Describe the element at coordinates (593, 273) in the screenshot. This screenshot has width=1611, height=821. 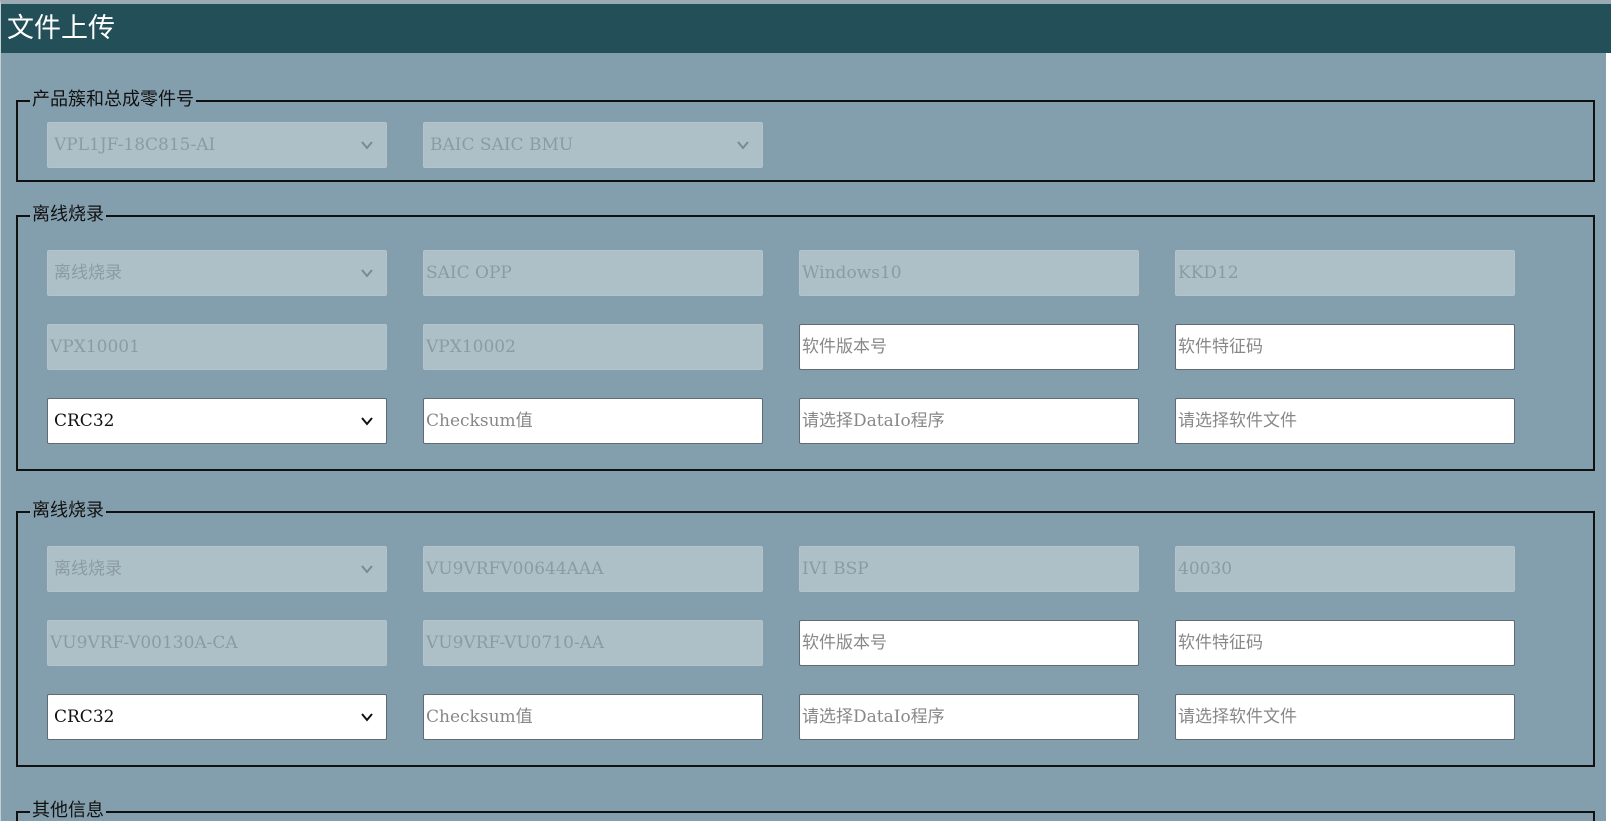
I see `platform-field: SAIC OPP` at that location.